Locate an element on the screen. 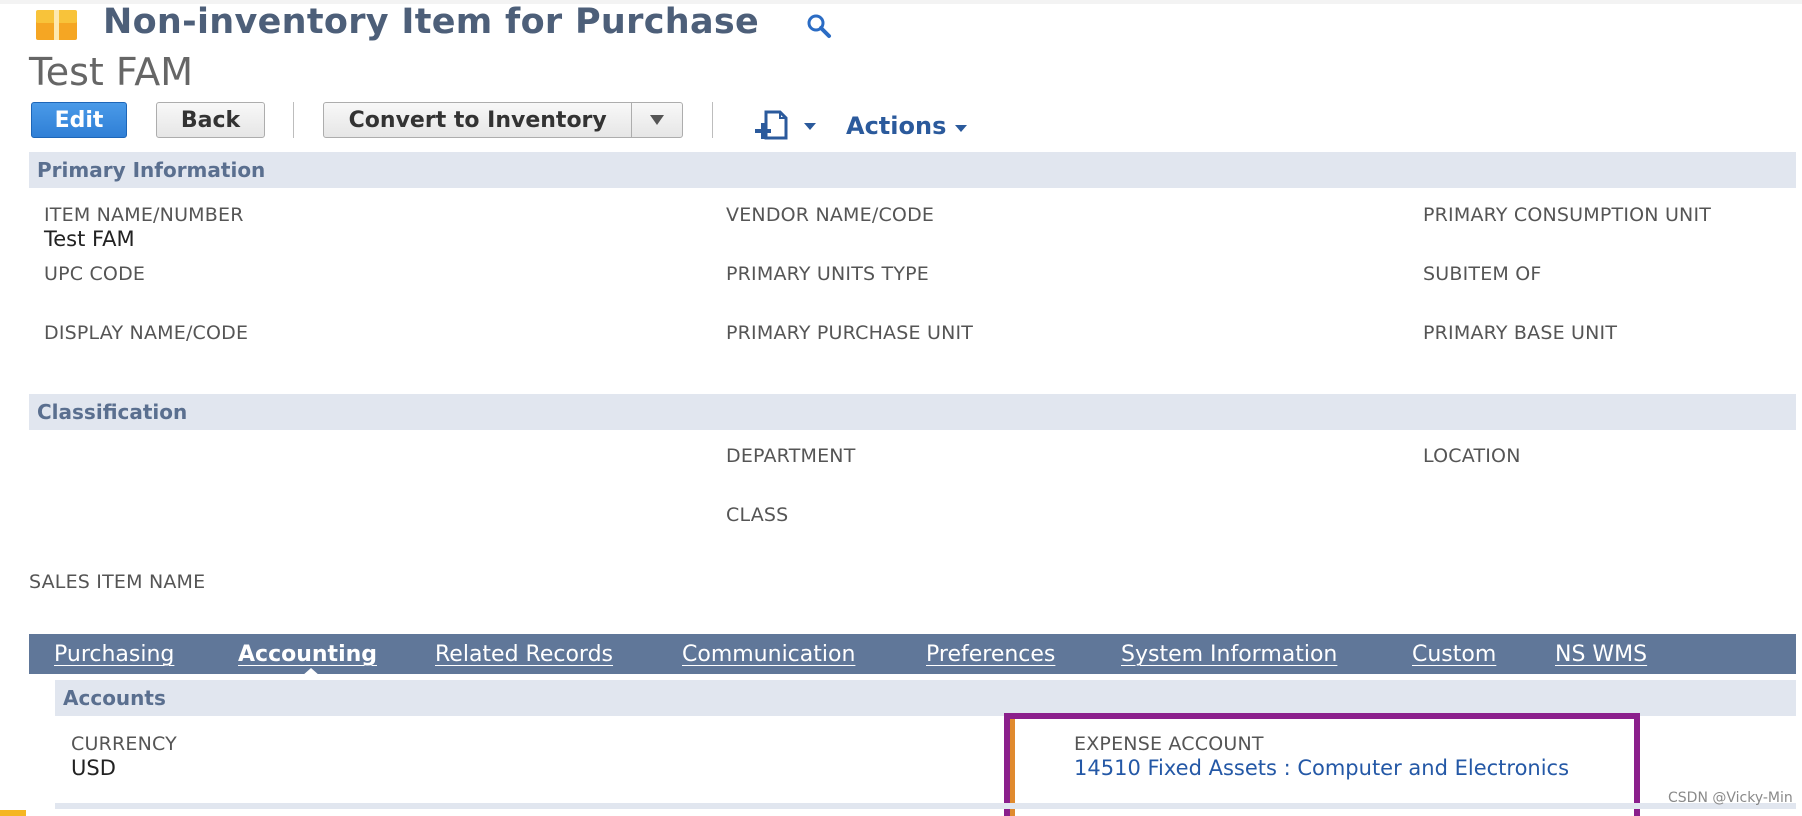 The width and height of the screenshot is (1802, 816). back-button: Back is located at coordinates (210, 120).